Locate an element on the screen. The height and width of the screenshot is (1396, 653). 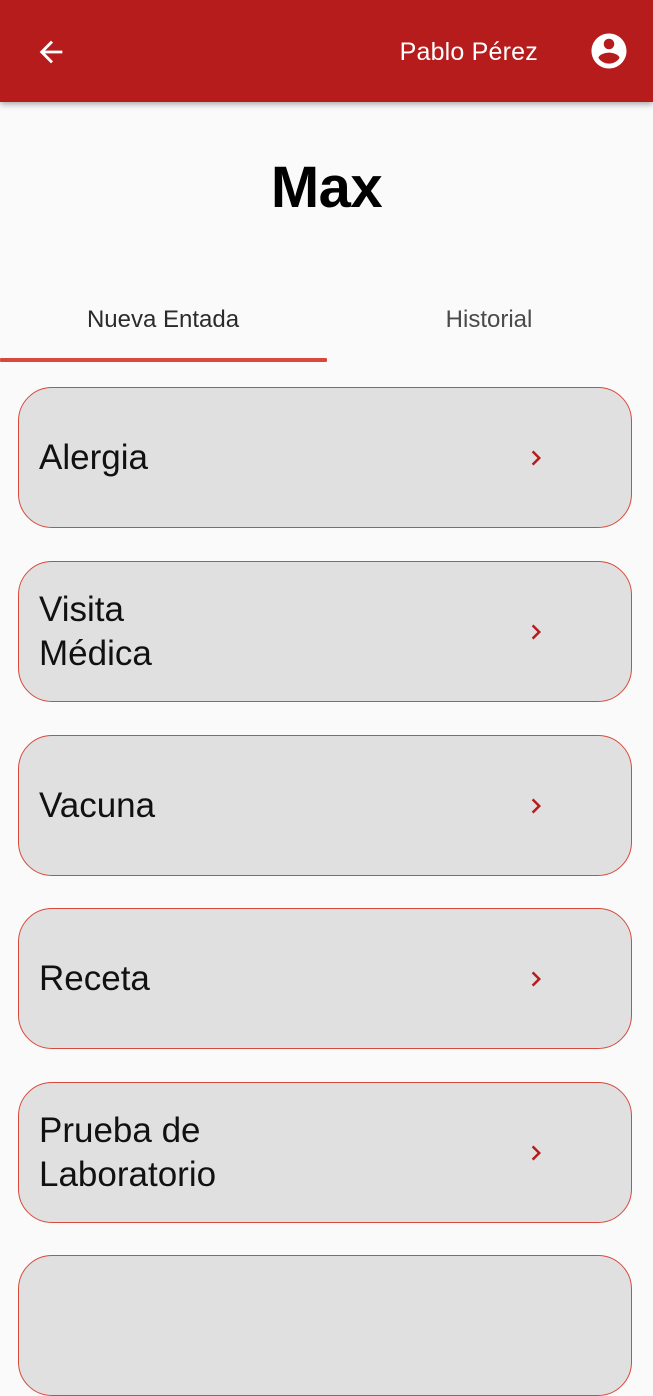
entry-card-label: Alergia is located at coordinates (93, 457).